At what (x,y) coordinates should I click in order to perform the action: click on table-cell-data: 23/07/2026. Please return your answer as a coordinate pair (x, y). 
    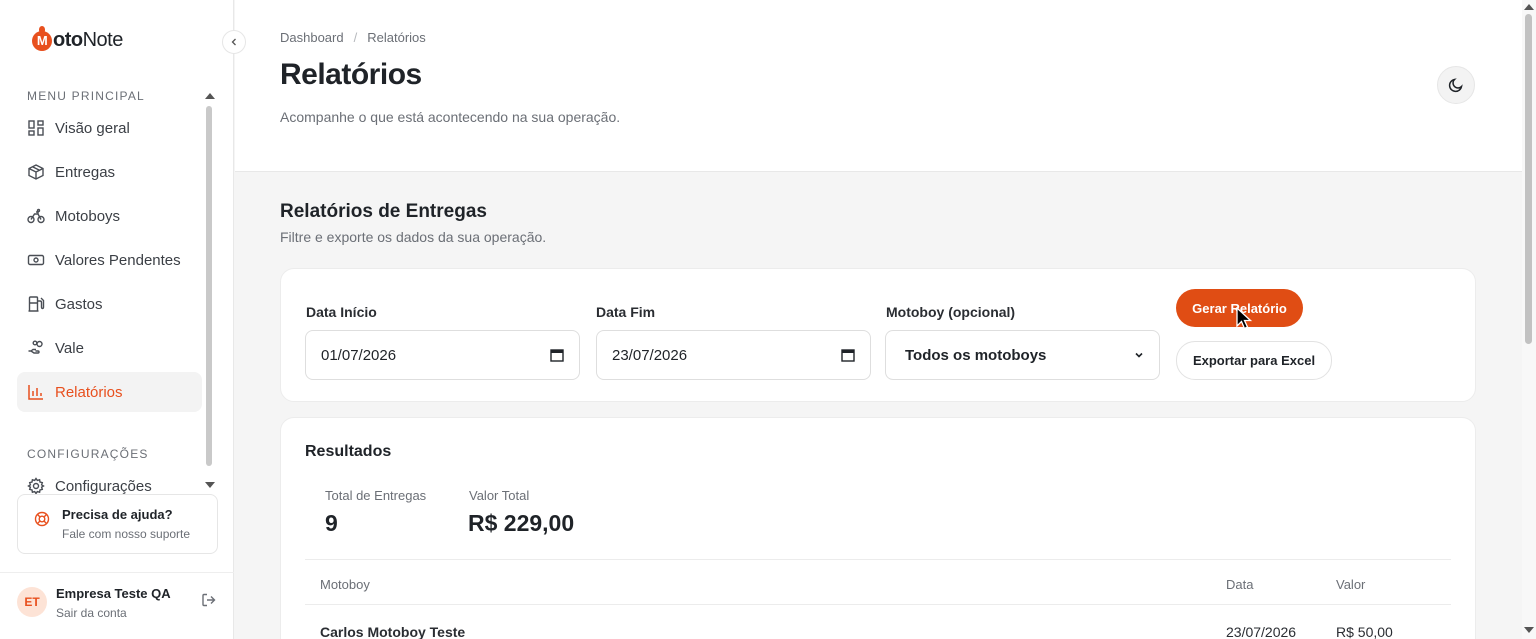
    Looking at the image, I should click on (1261, 631).